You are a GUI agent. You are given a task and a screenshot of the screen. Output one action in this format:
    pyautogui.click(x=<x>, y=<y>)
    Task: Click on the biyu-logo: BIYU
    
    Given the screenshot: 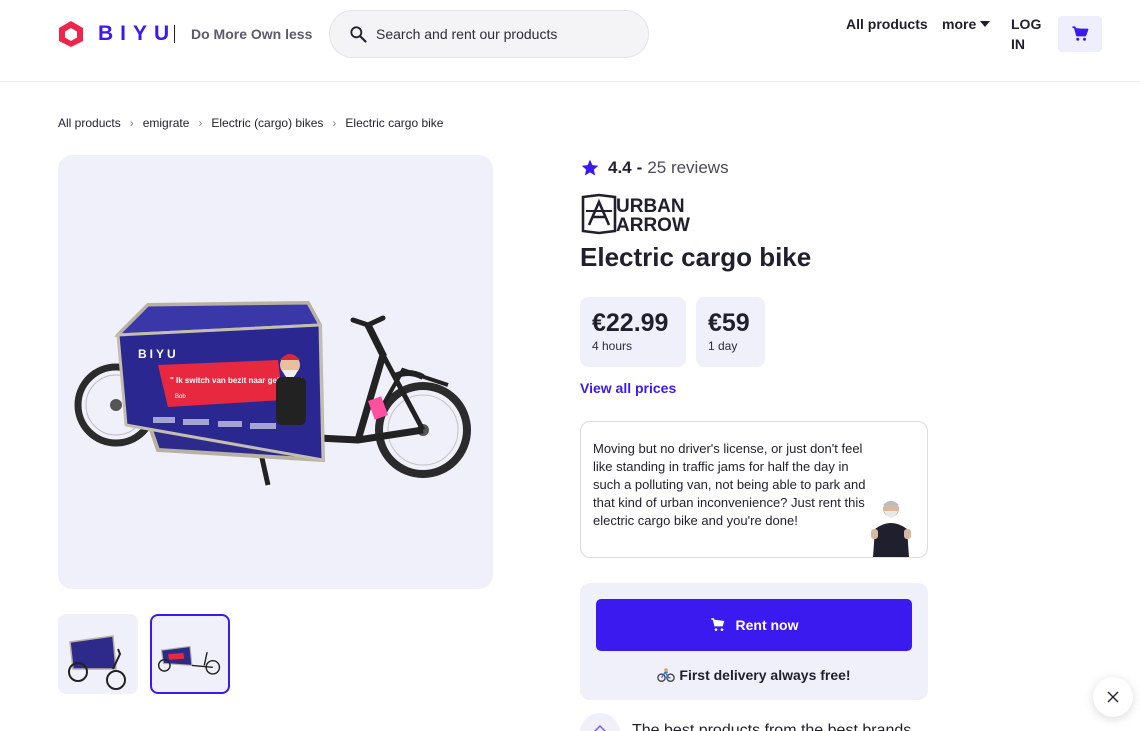 What is the action you would take?
    pyautogui.click(x=117, y=34)
    